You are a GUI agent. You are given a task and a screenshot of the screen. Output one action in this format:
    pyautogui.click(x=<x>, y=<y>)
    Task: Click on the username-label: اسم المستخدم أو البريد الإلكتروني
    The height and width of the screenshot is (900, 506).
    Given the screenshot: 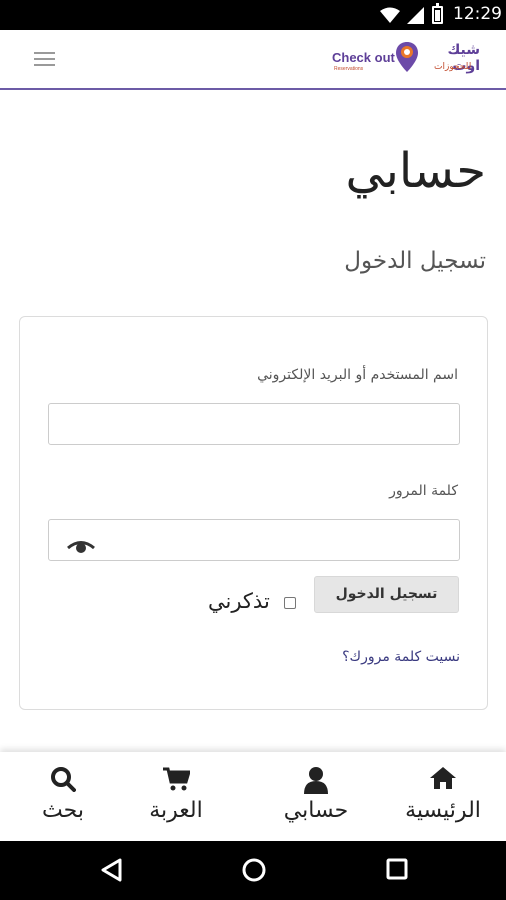 What is the action you would take?
    pyautogui.click(x=357, y=375)
    